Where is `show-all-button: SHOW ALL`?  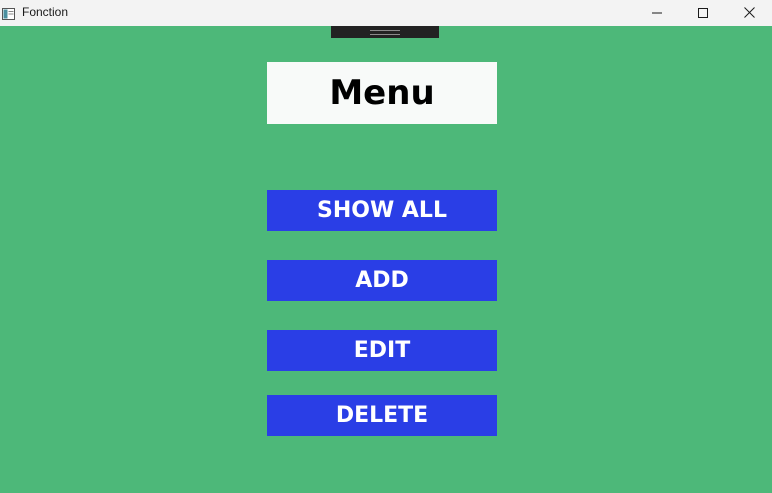
show-all-button: SHOW ALL is located at coordinates (382, 210).